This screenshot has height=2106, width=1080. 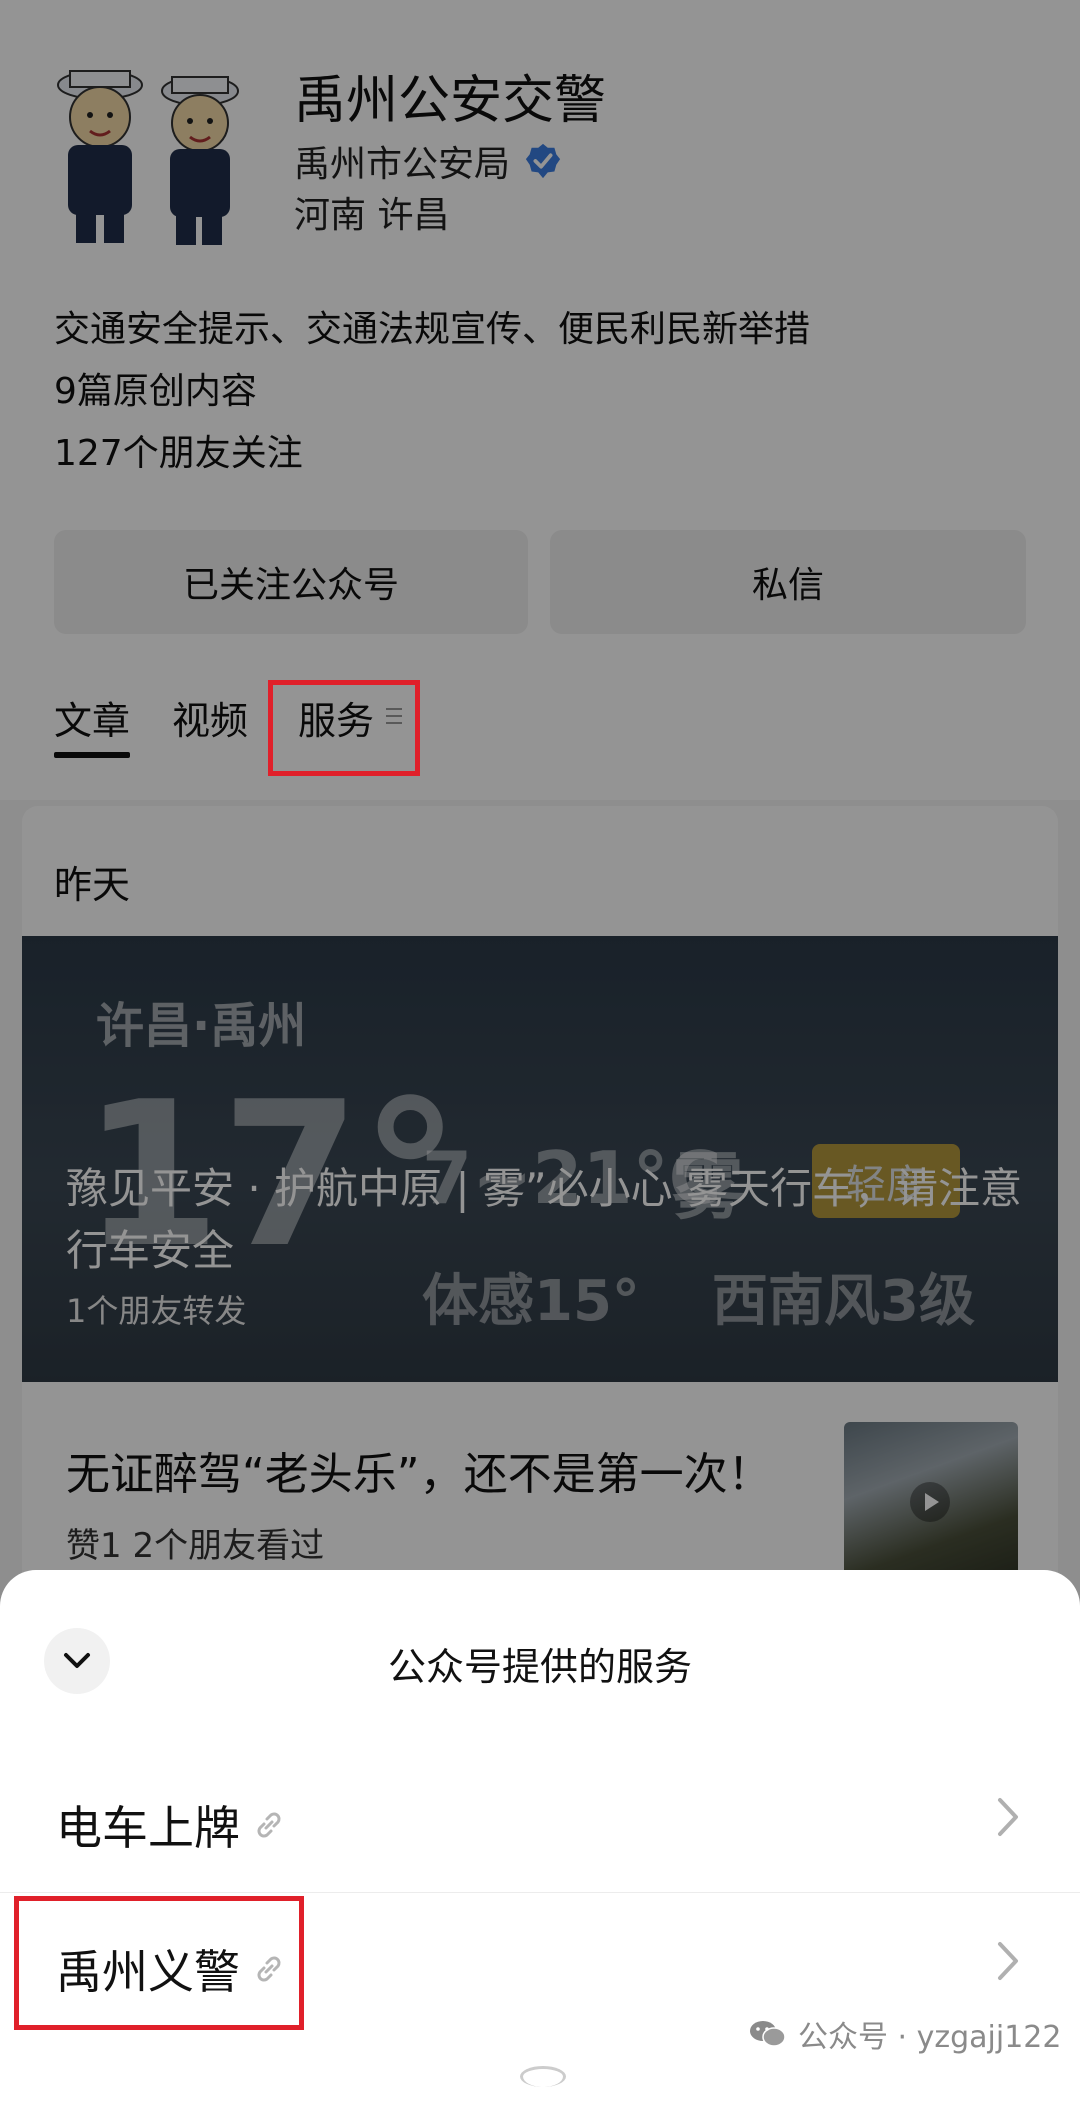 I want to click on watermark-text: 公众号 · yzgajj122, so click(x=930, y=2037).